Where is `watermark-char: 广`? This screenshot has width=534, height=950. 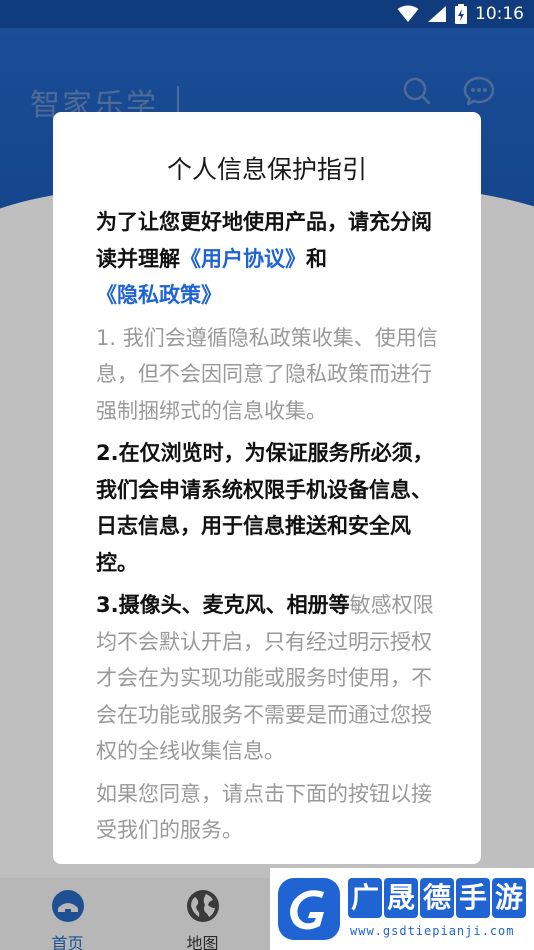 watermark-char: 广 is located at coordinates (365, 898).